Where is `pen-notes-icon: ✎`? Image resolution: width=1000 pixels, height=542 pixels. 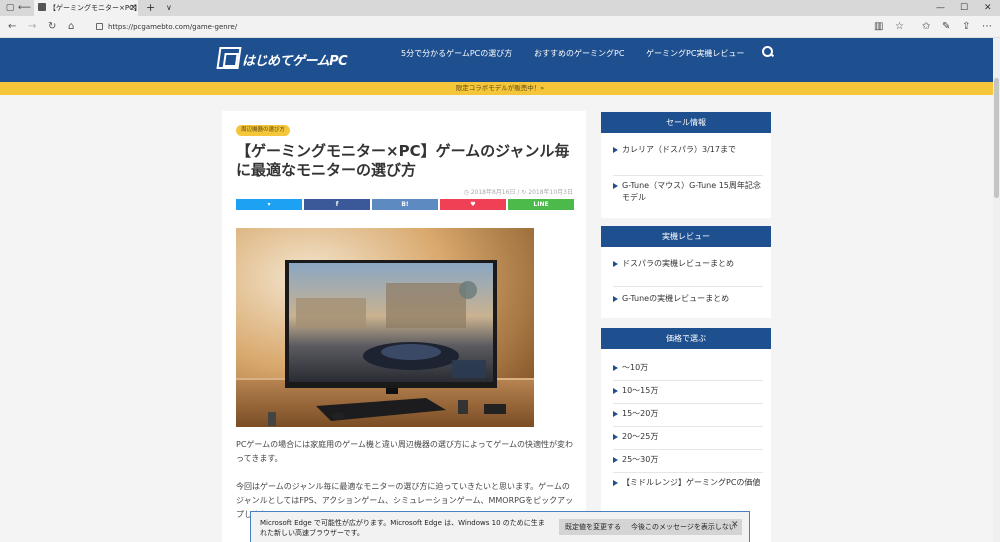
pen-notes-icon: ✎ is located at coordinates (946, 27).